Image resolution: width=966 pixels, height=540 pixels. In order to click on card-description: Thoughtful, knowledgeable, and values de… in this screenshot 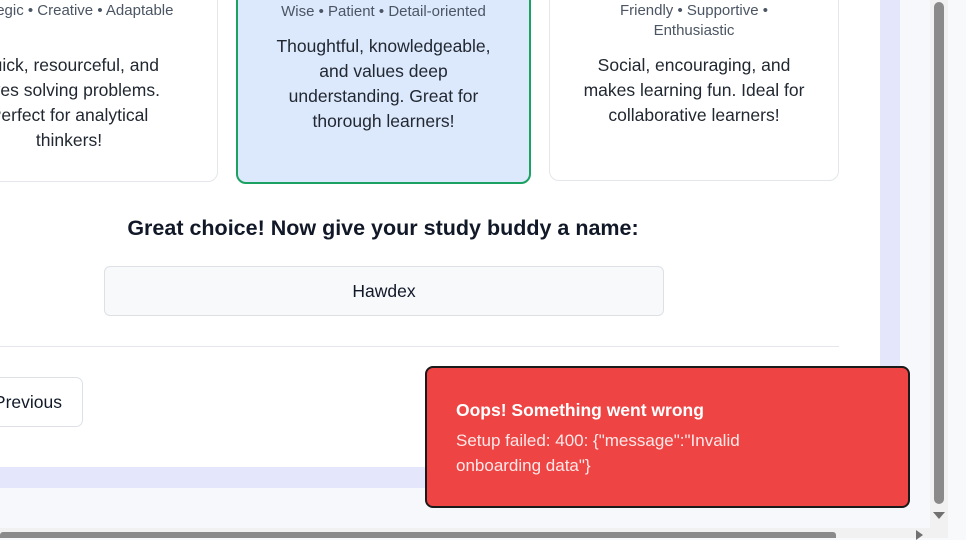, I will do `click(383, 83)`.